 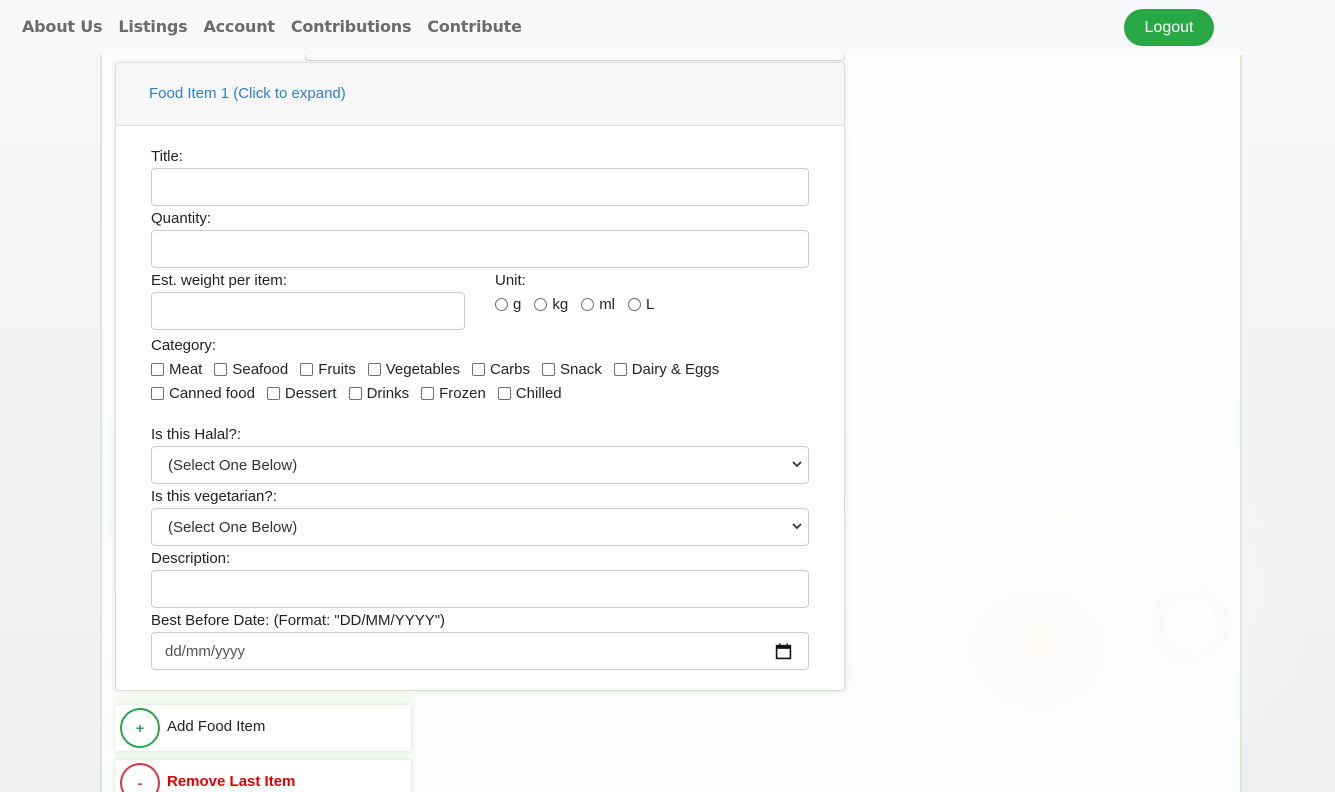 I want to click on checkbox-fruits, so click(x=307, y=369).